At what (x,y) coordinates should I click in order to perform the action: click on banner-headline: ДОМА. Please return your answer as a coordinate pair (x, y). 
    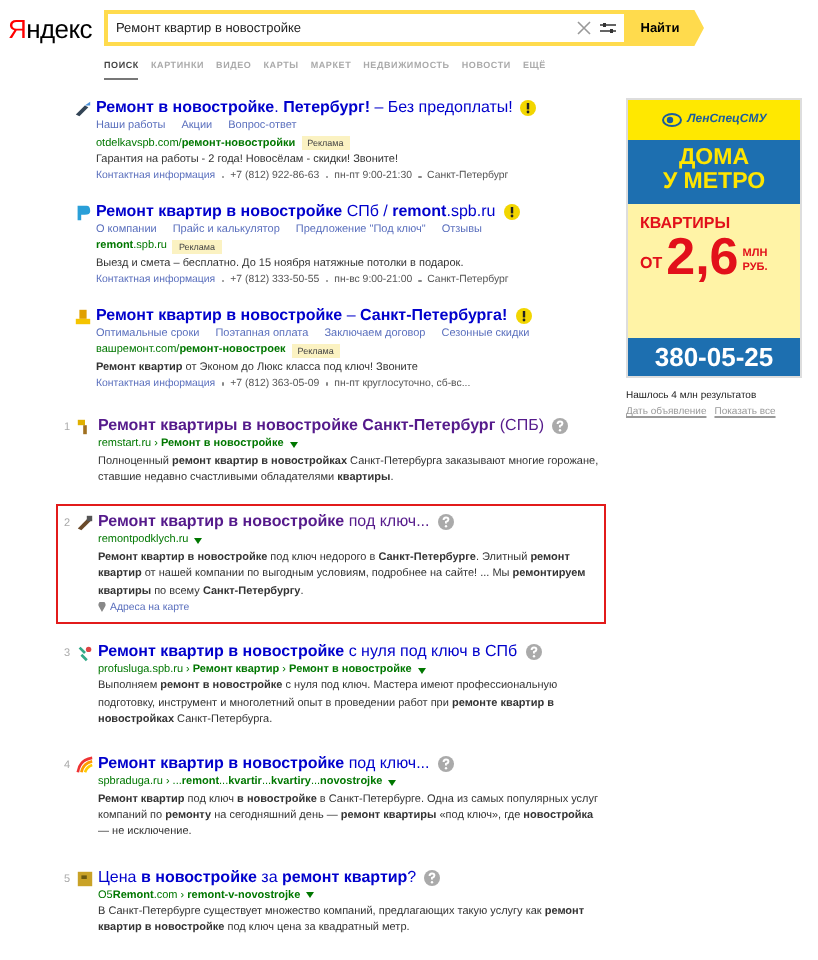
    Looking at the image, I should click on (714, 158).